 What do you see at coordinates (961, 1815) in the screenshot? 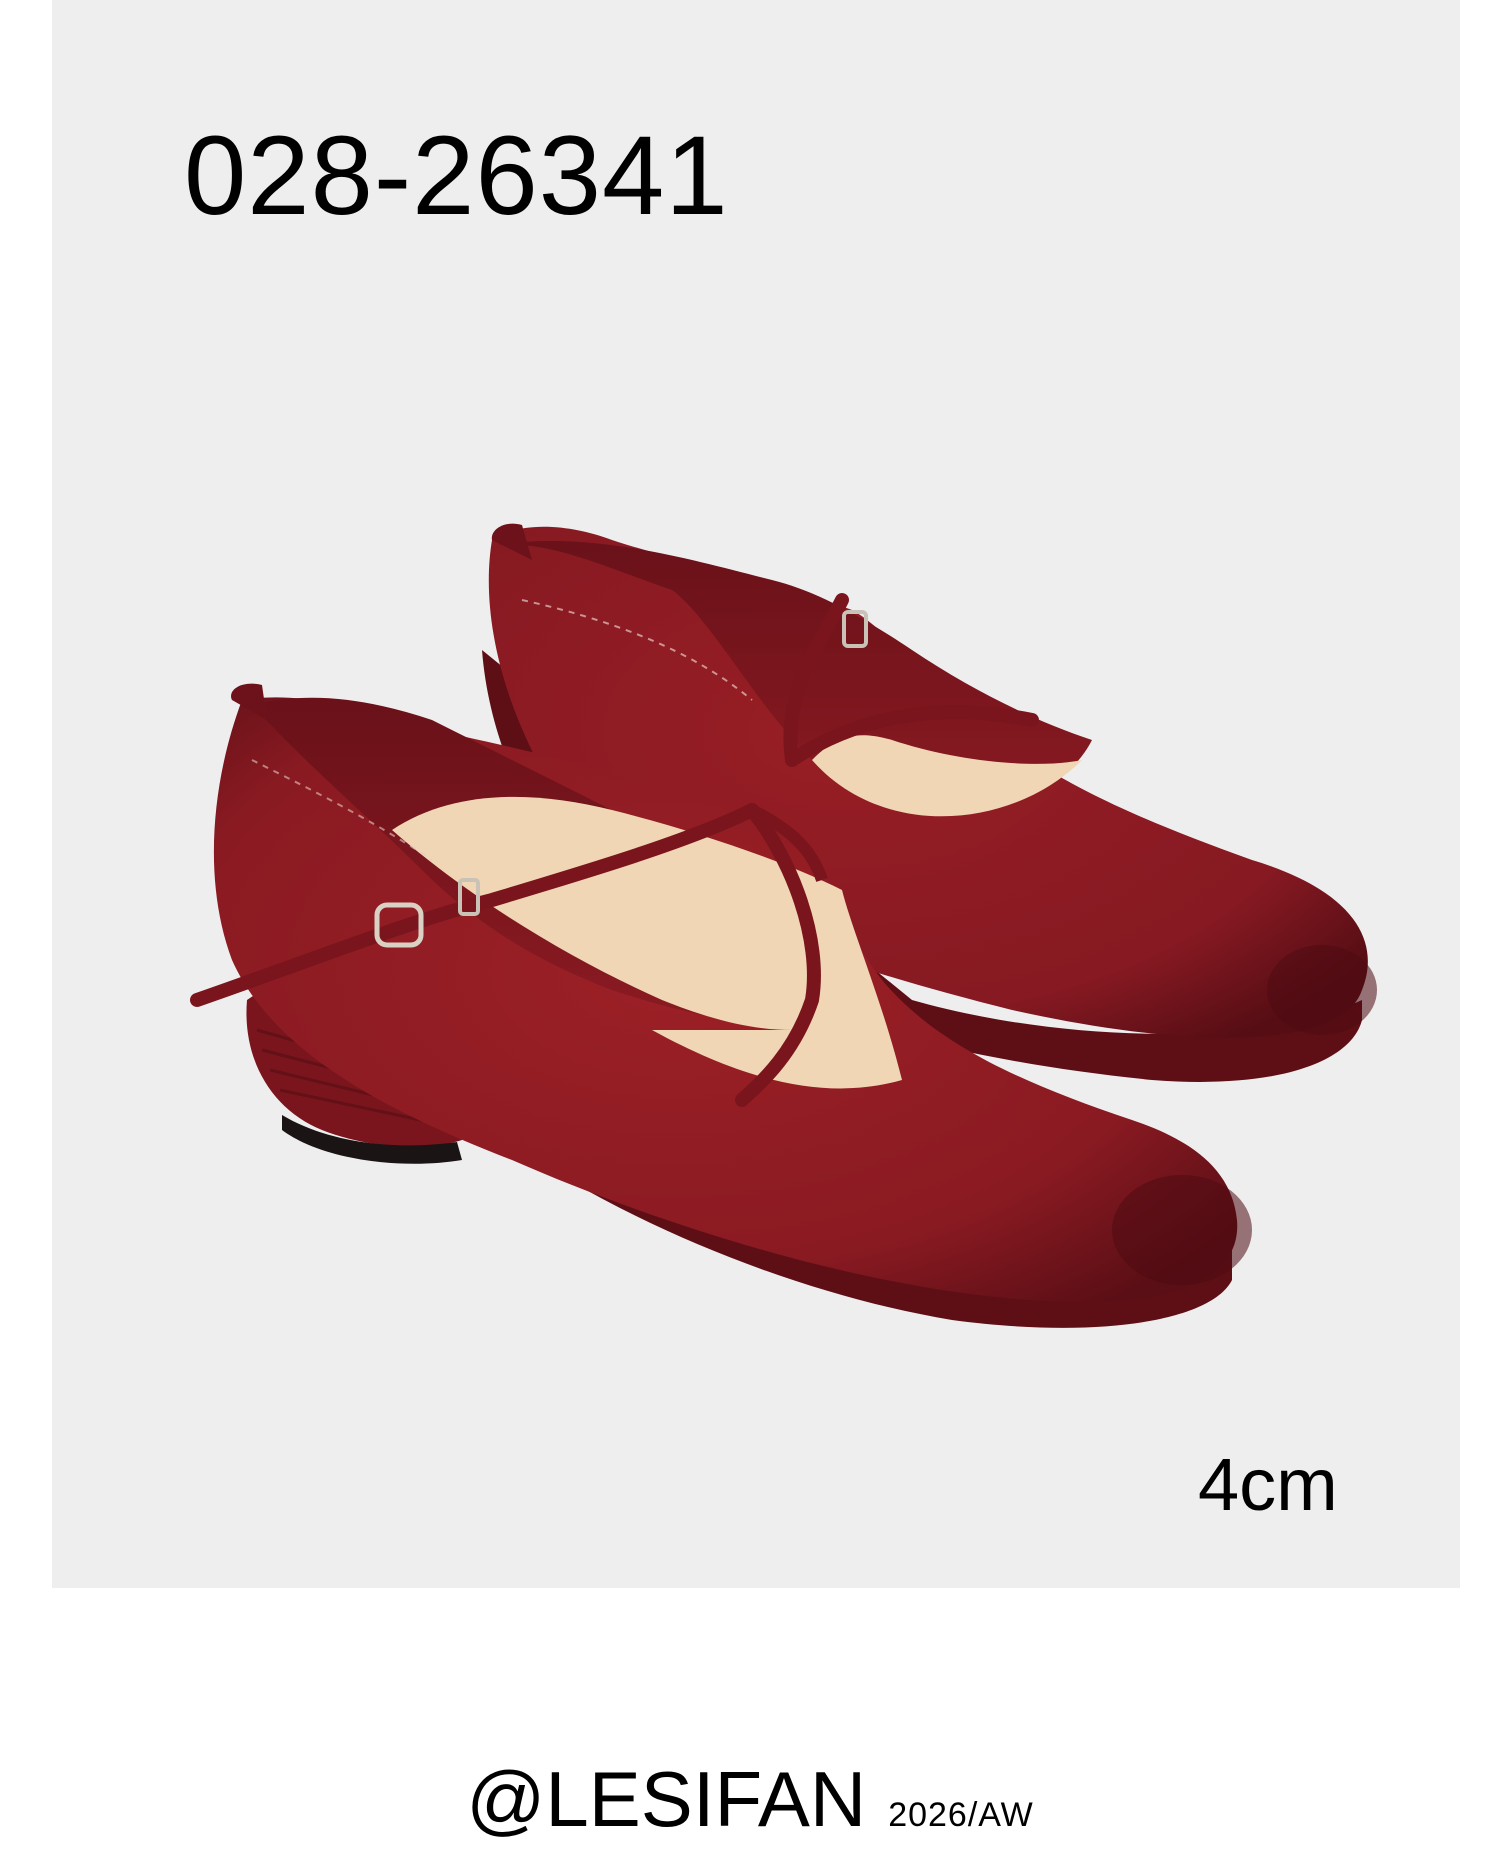
I see `season-label: 2026/AW` at bounding box center [961, 1815].